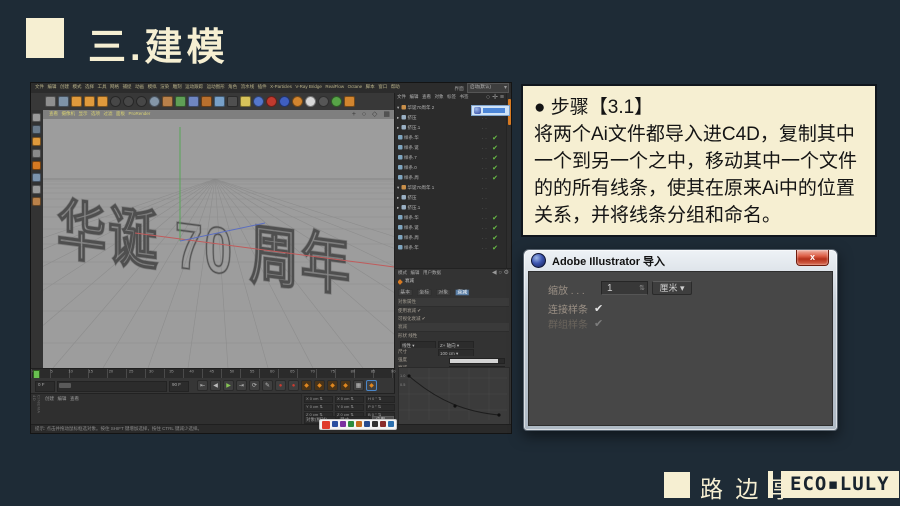  I want to click on frame-end-field: 90 F, so click(179, 386).